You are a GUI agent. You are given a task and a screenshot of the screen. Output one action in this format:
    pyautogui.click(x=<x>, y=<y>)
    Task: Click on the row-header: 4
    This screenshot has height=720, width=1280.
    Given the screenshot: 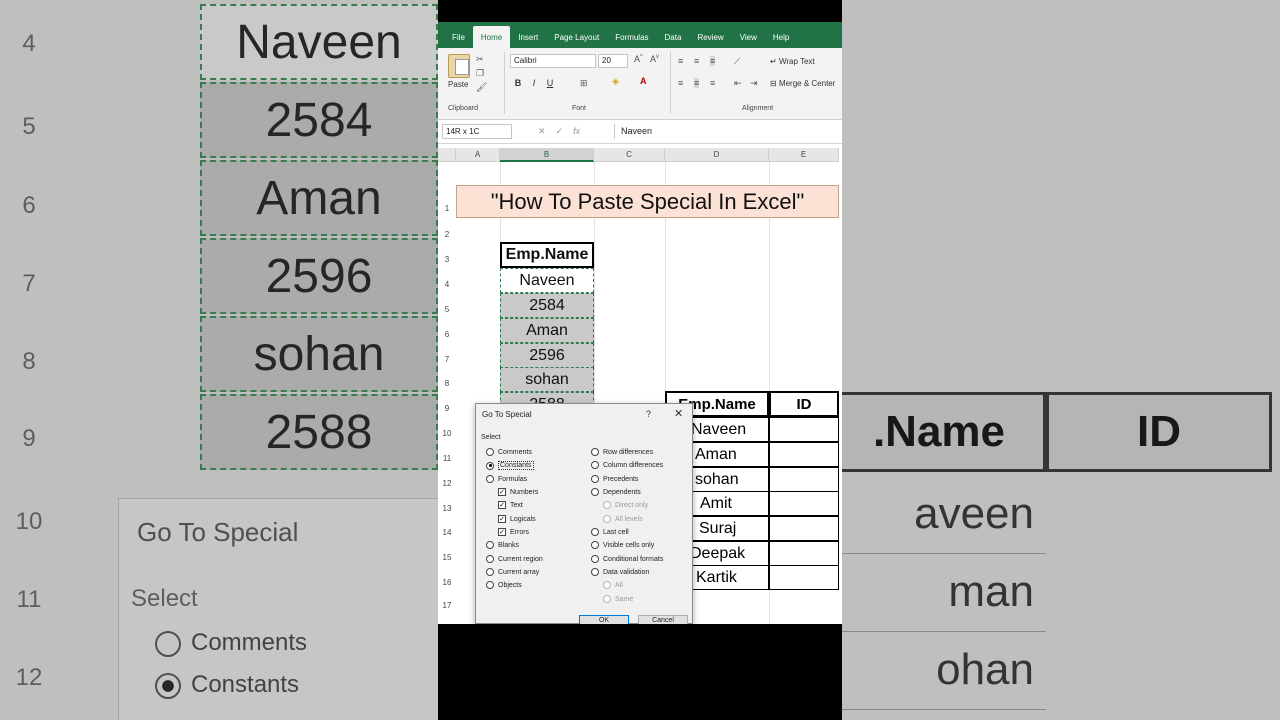 What is the action you would take?
    pyautogui.click(x=447, y=284)
    